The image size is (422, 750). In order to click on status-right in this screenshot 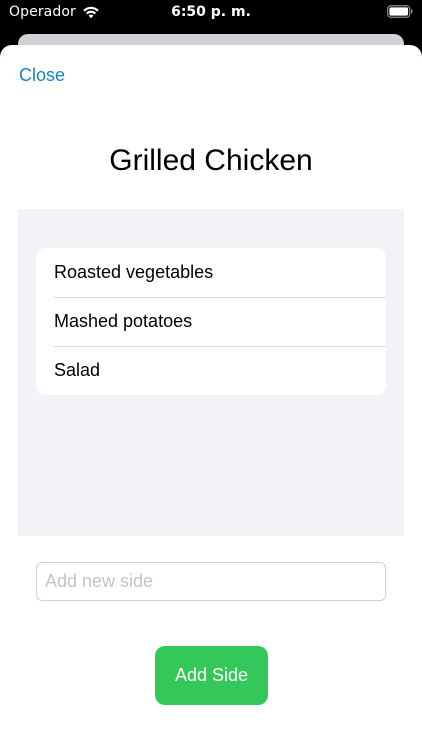, I will do `click(400, 11)`.